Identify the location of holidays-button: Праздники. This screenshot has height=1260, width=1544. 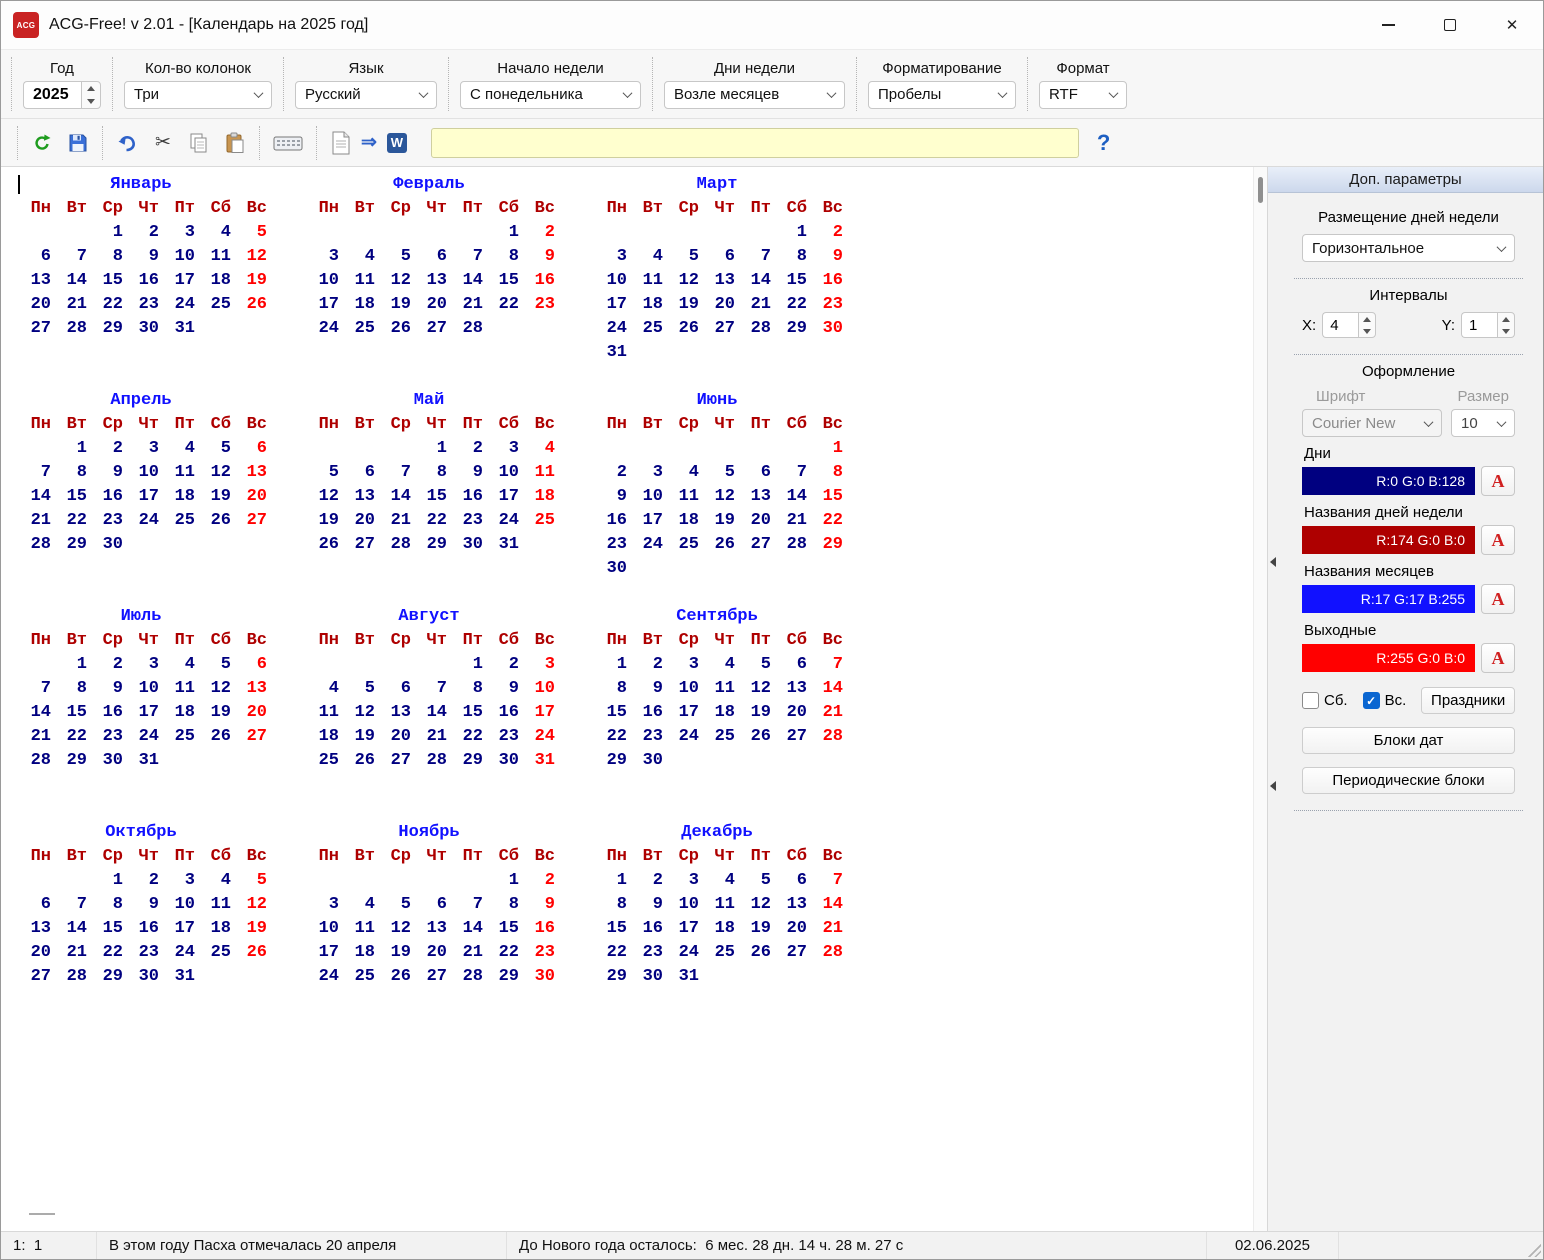
(1468, 700).